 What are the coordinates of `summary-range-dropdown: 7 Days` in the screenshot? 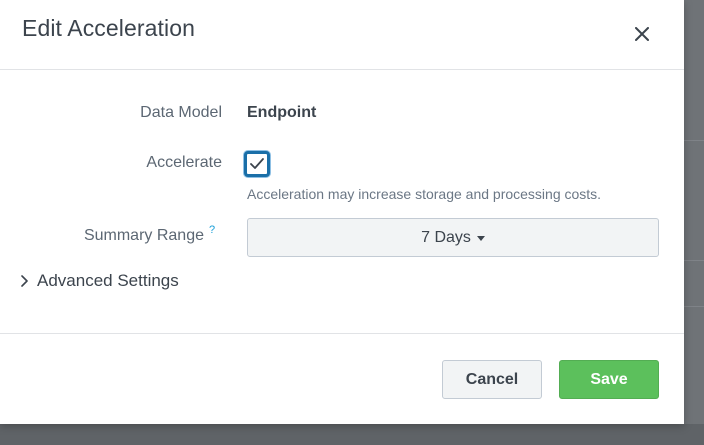 It's located at (453, 237).